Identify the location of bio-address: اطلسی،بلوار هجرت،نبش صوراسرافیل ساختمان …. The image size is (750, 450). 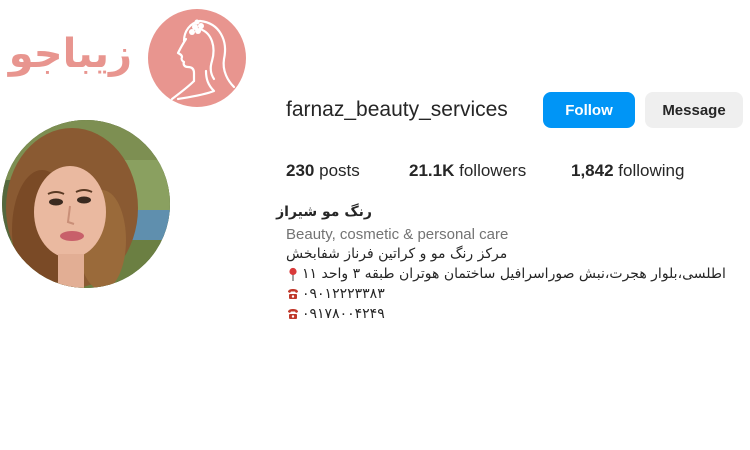
(512, 274).